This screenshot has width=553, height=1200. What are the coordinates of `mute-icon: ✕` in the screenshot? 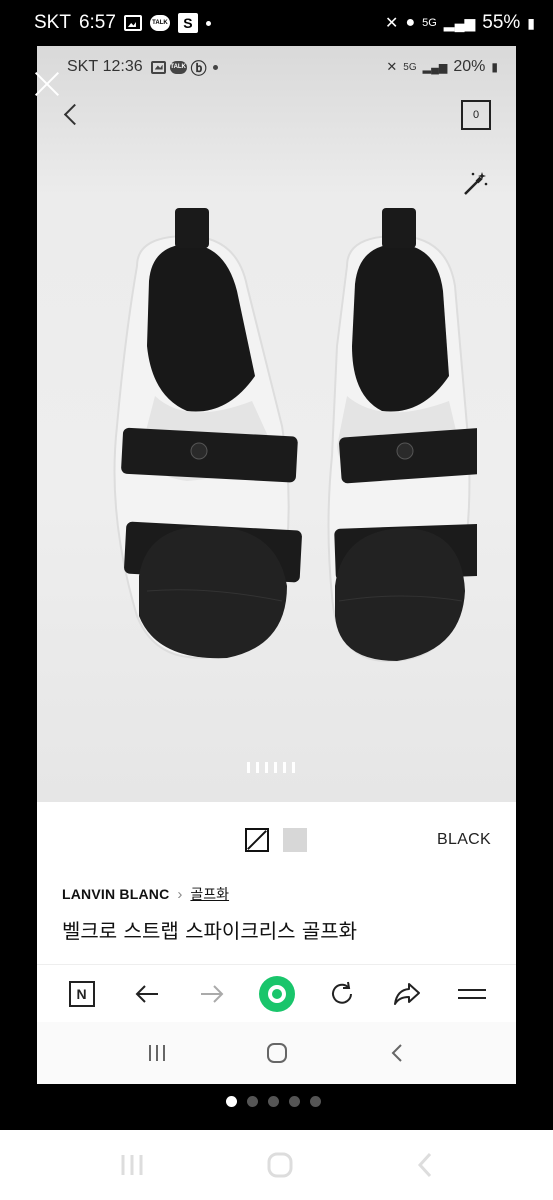 It's located at (392, 23).